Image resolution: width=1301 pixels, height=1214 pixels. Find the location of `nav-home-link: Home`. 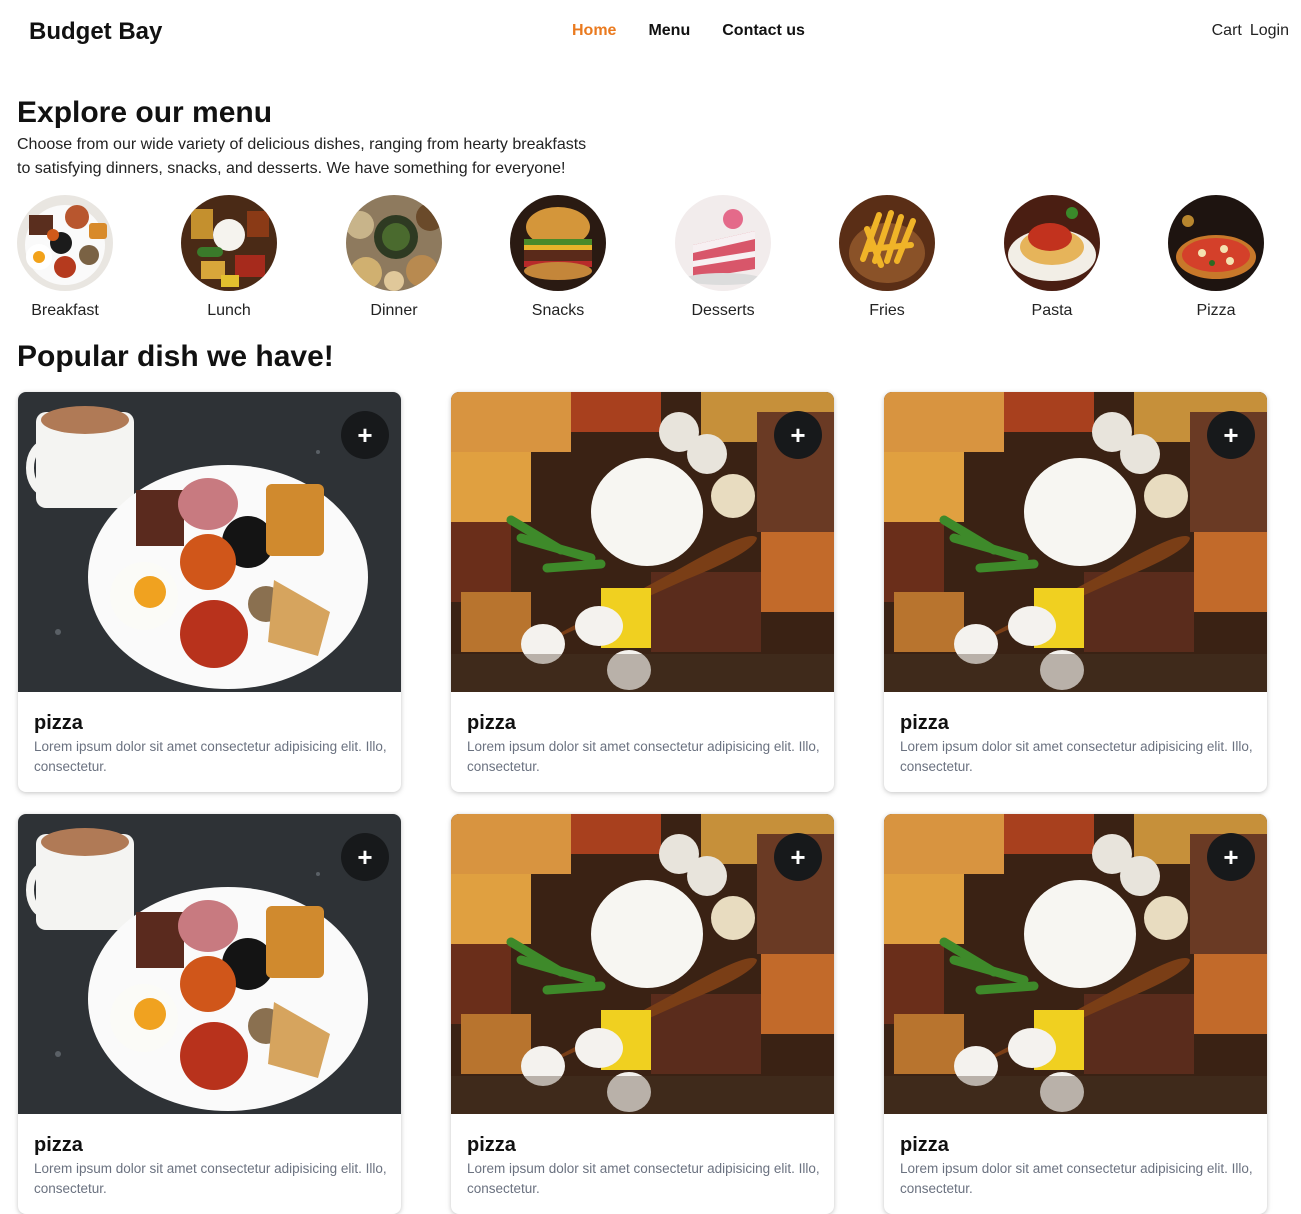

nav-home-link: Home is located at coordinates (594, 31).